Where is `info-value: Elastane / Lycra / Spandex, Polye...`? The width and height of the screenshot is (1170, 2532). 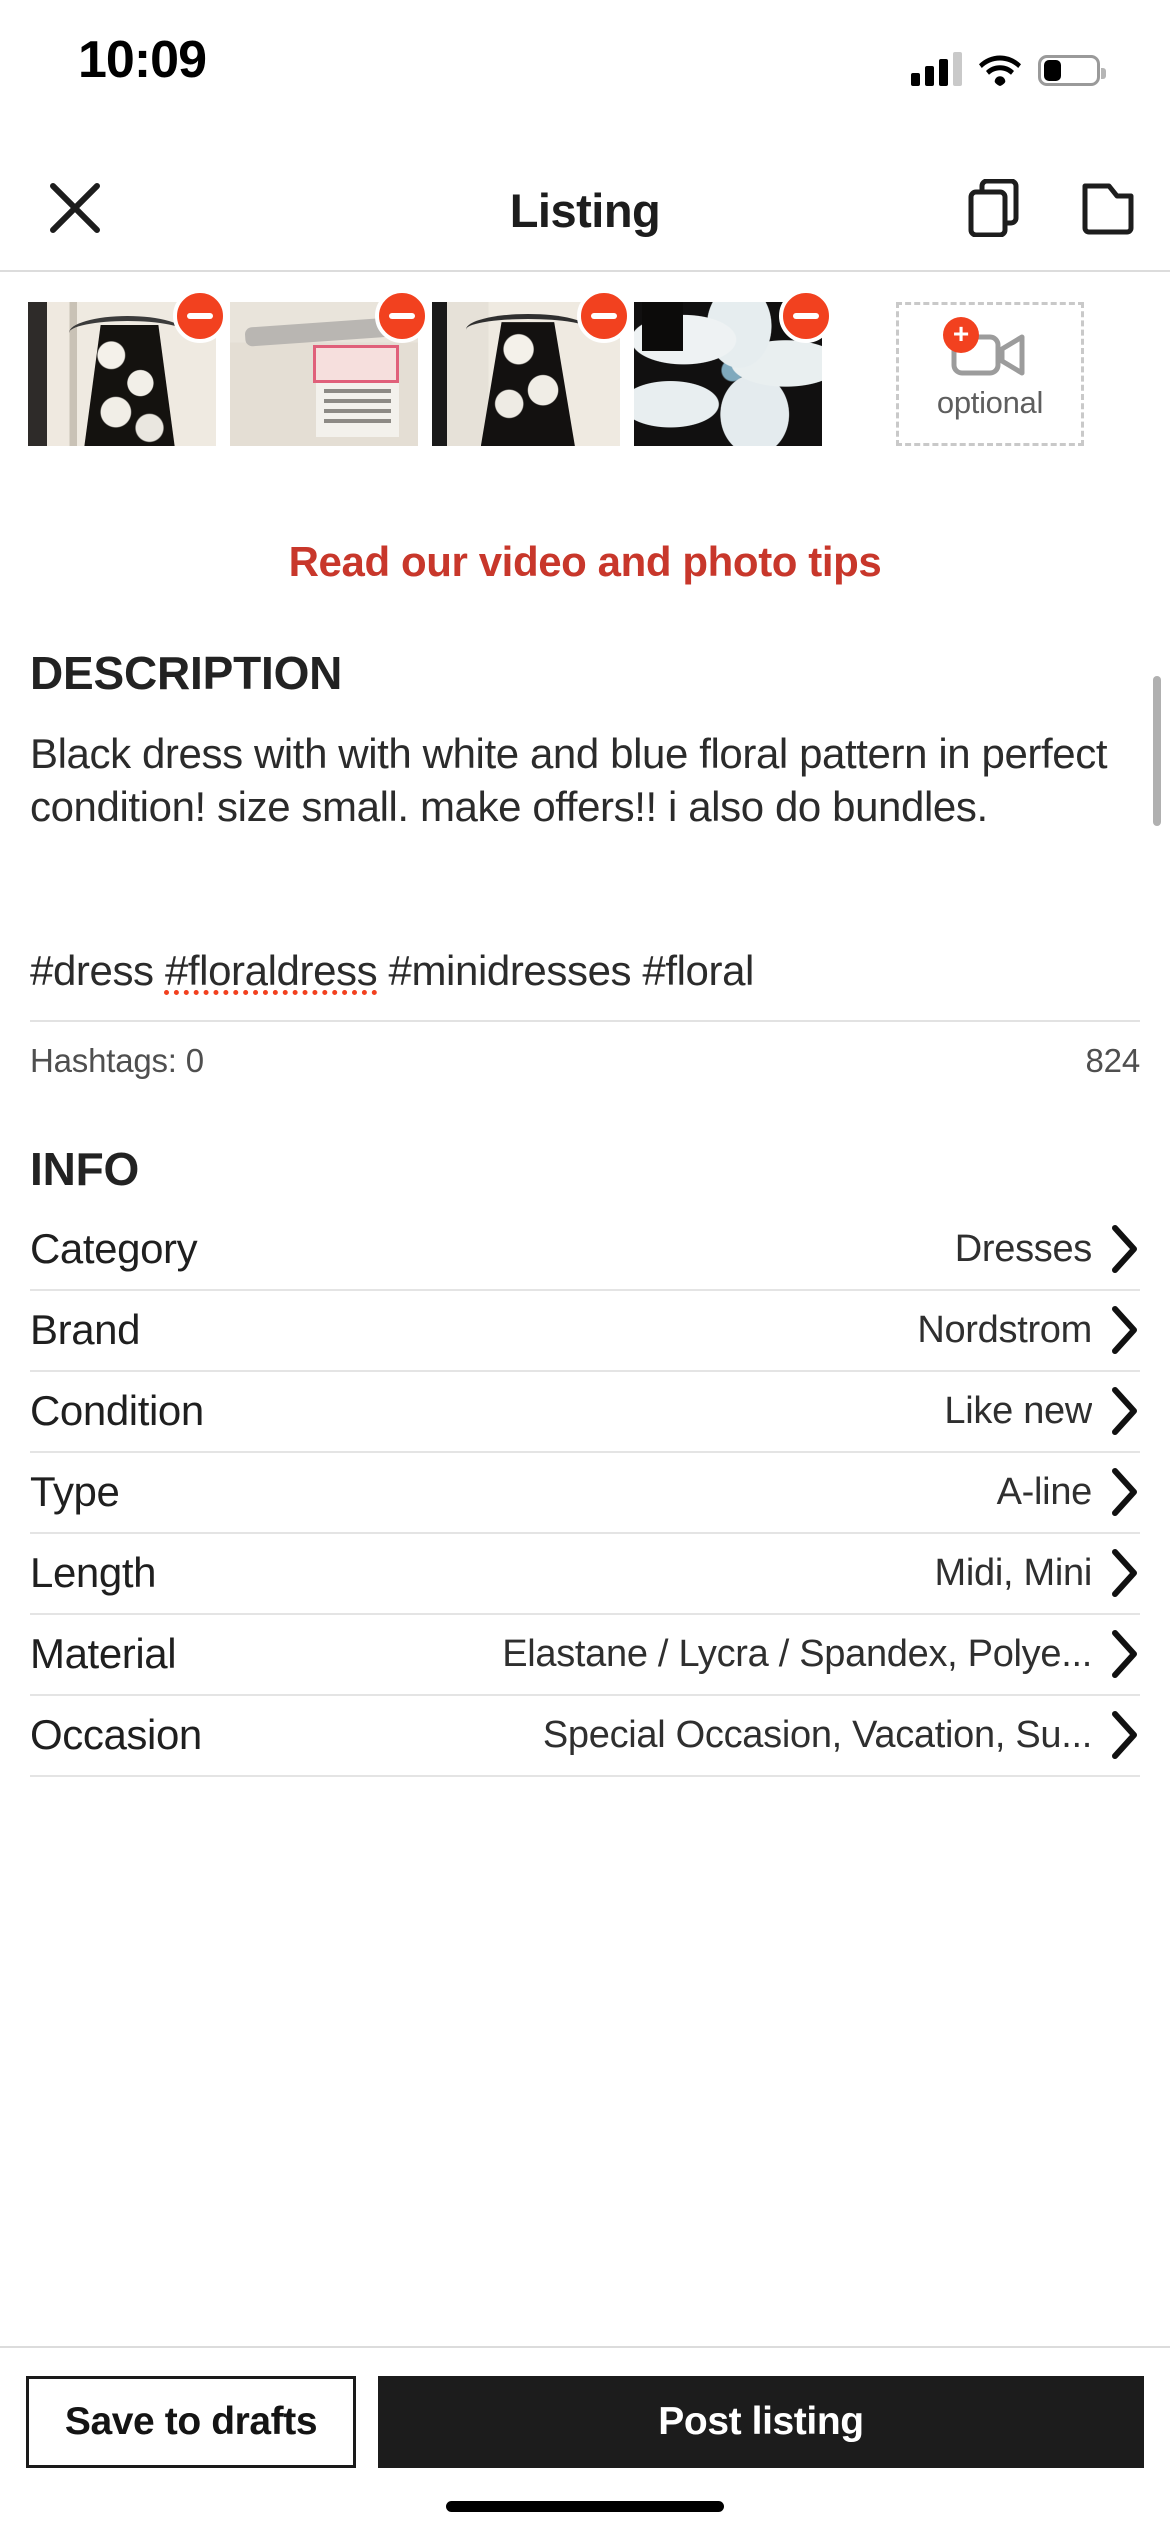
info-value: Elastane / Lycra / Spandex, Polye... is located at coordinates (797, 1653).